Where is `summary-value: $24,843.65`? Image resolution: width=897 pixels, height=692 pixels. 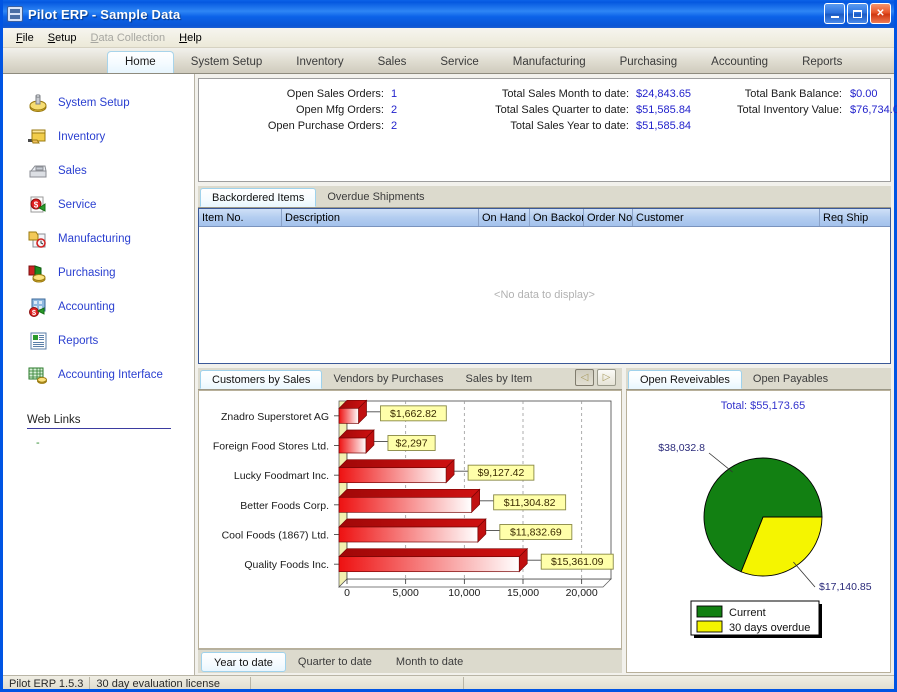
summary-value: $24,843.65 is located at coordinates (664, 94).